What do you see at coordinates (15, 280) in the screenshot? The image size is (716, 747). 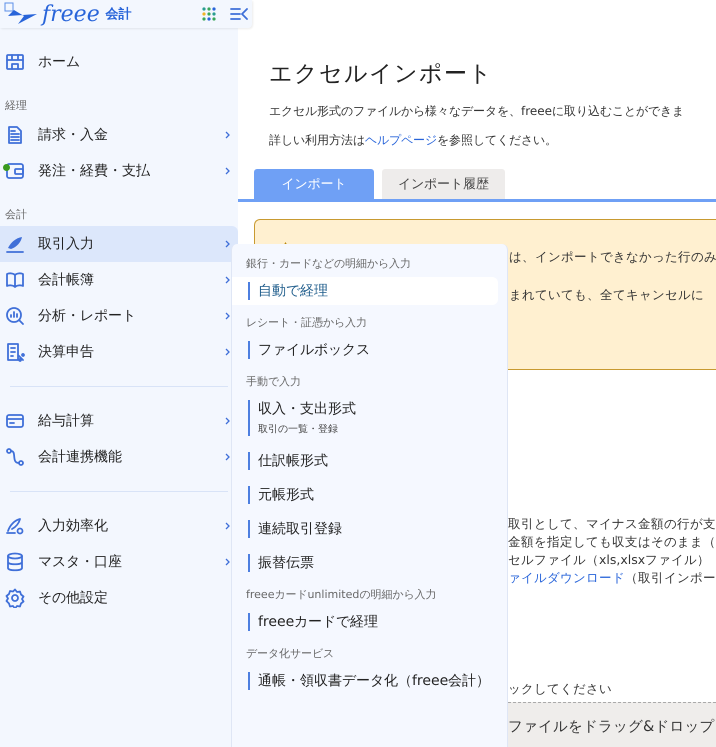 I see `book-icon` at bounding box center [15, 280].